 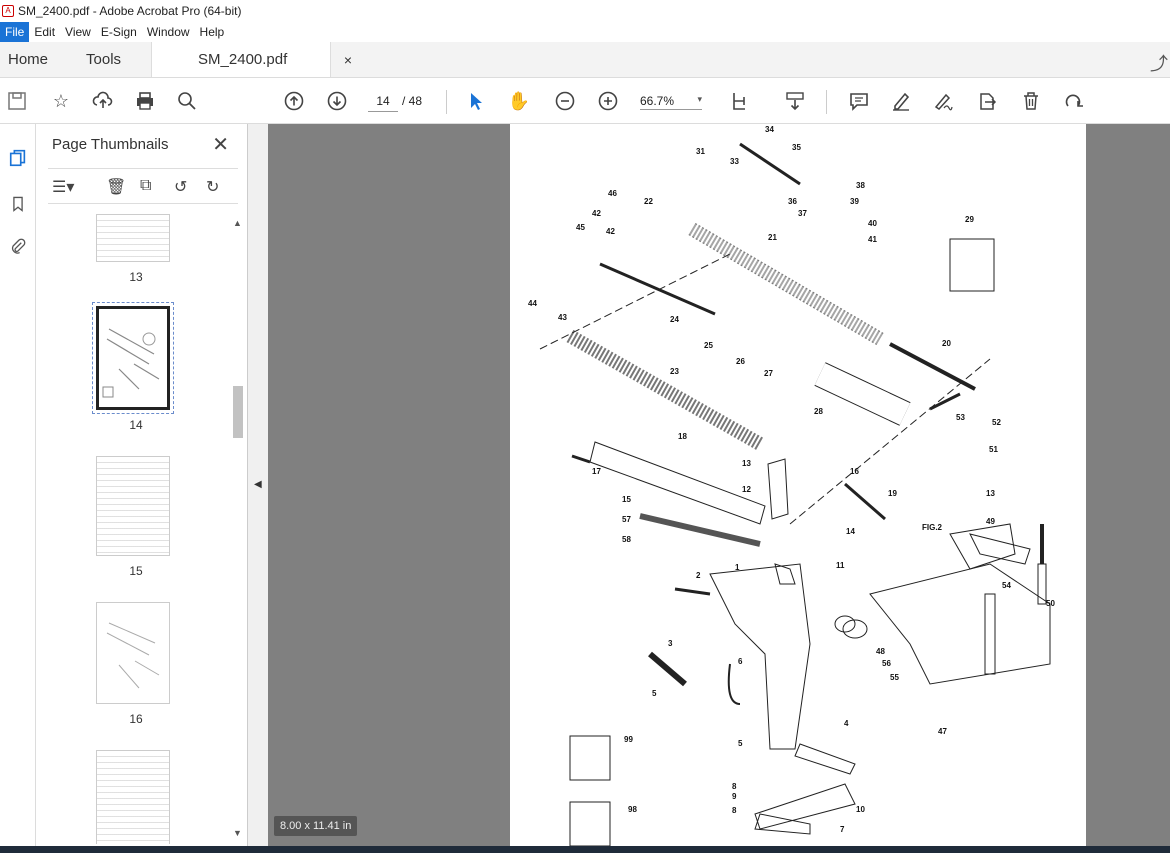 I want to click on menu-file: File, so click(x=15, y=32).